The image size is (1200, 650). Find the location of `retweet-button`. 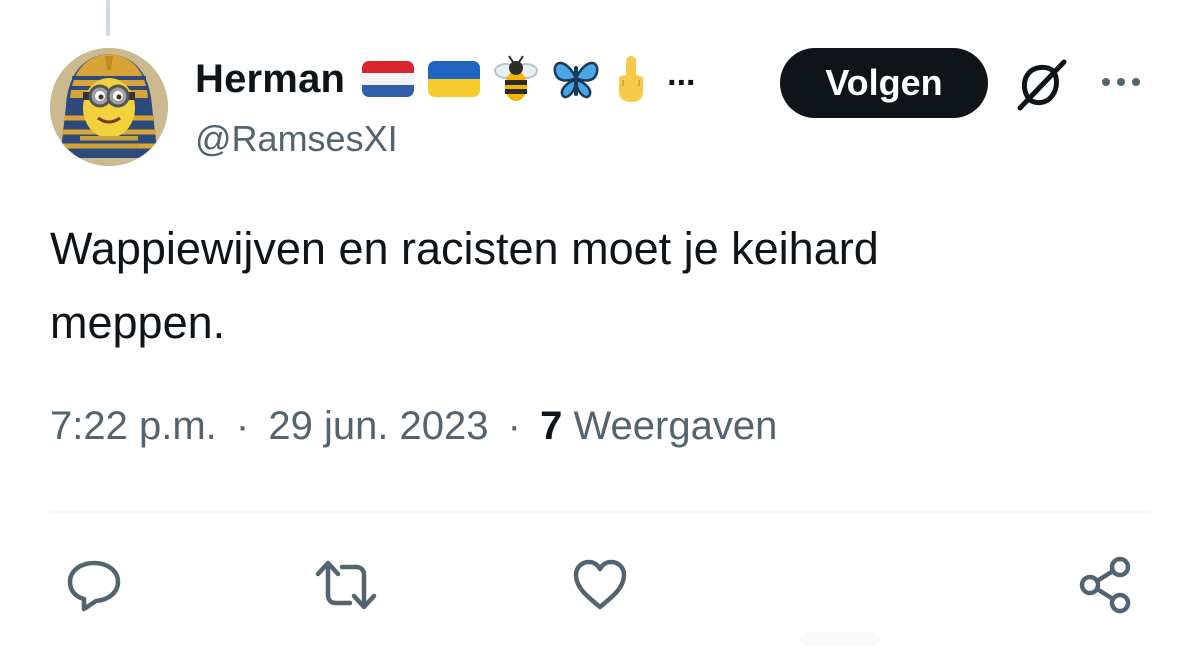

retweet-button is located at coordinates (345, 585).